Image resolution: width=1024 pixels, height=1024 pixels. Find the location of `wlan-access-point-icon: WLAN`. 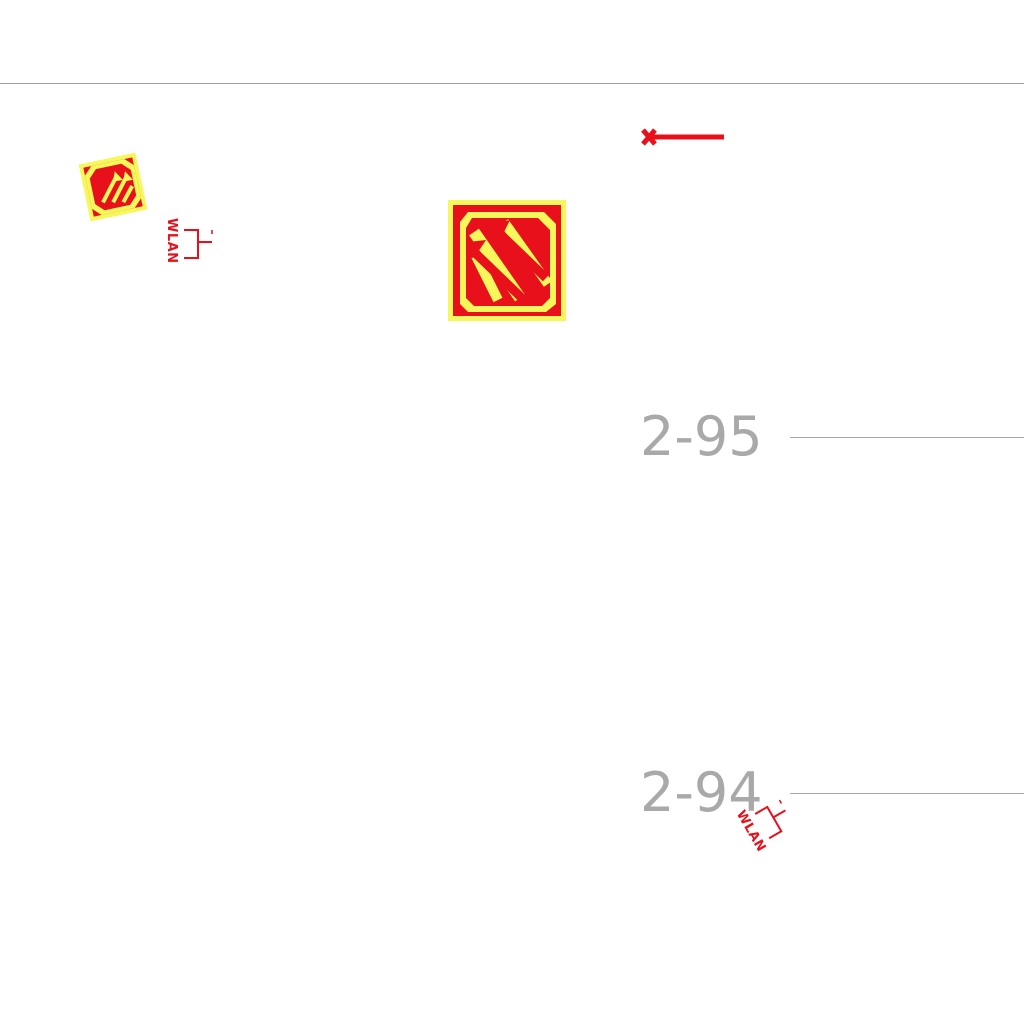

wlan-access-point-icon: WLAN is located at coordinates (188, 241).